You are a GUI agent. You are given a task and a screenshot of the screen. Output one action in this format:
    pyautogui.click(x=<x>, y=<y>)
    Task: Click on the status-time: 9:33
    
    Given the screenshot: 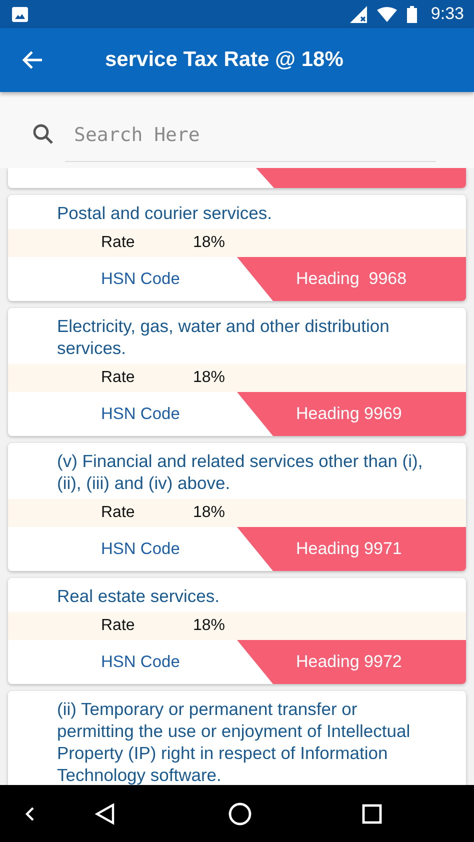 What is the action you would take?
    pyautogui.click(x=447, y=14)
    